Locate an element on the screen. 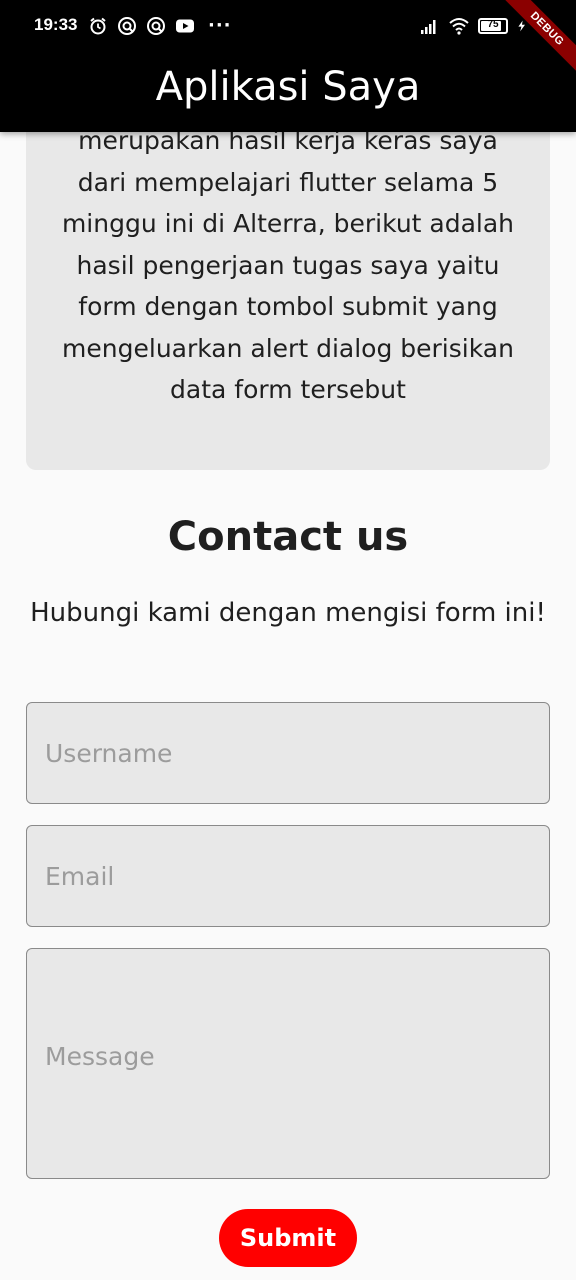  battery-icon: 75 is located at coordinates (493, 26).